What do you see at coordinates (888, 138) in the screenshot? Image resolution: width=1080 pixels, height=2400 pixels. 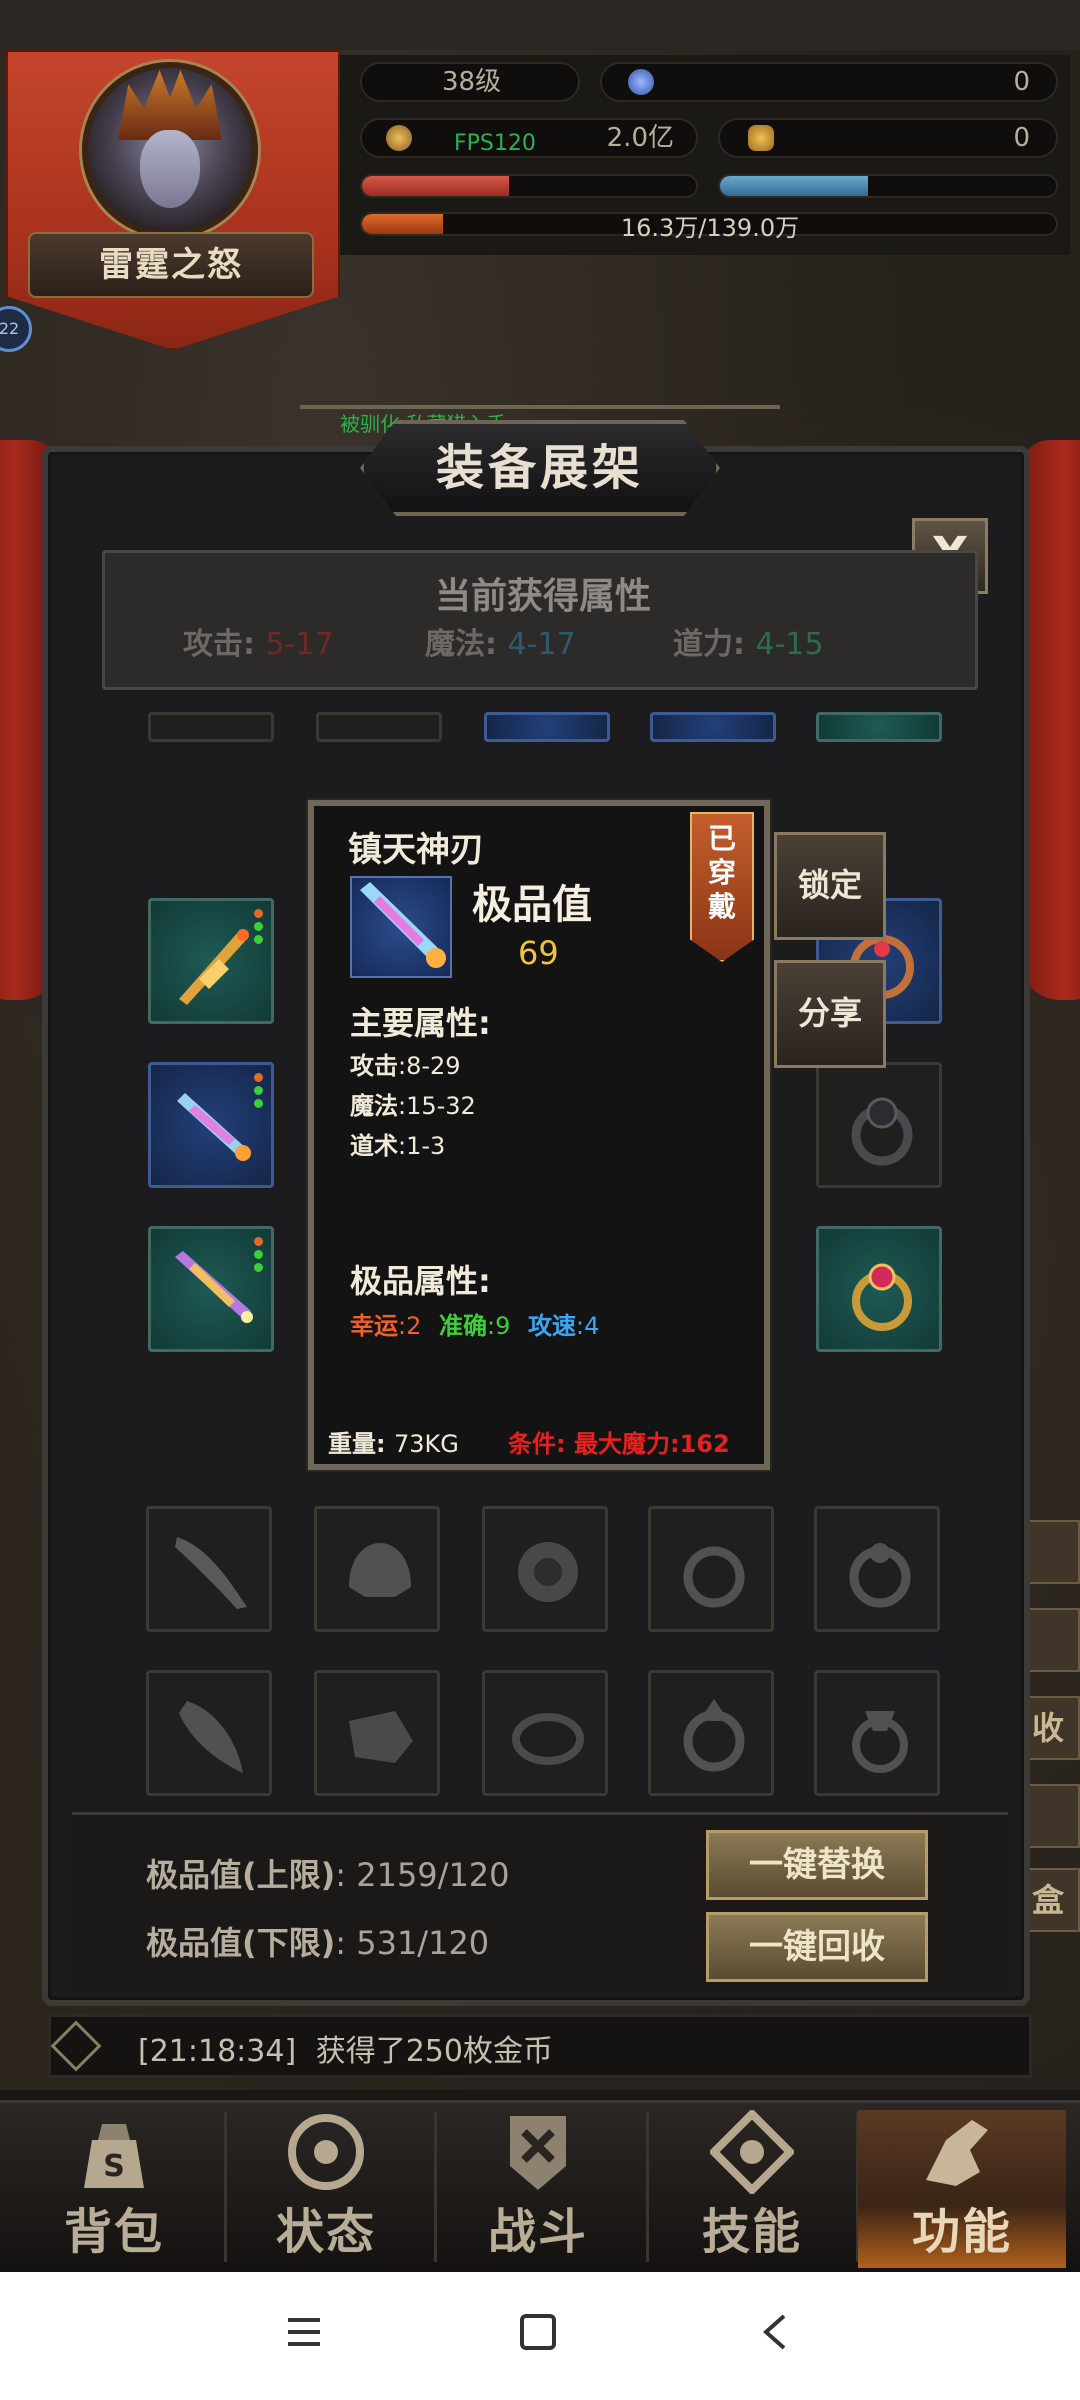 I see `ingot-pill: 0` at bounding box center [888, 138].